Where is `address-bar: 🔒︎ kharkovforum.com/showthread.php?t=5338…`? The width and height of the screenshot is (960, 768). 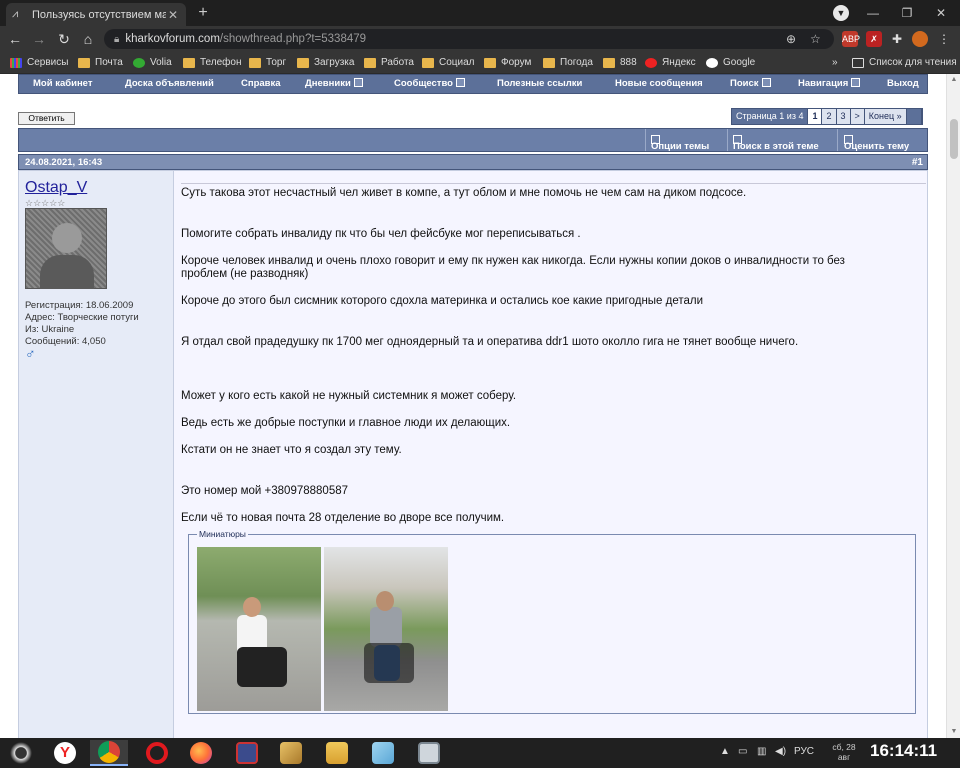 address-bar: 🔒︎ kharkovforum.com/showthread.php?t=5338… is located at coordinates (469, 39).